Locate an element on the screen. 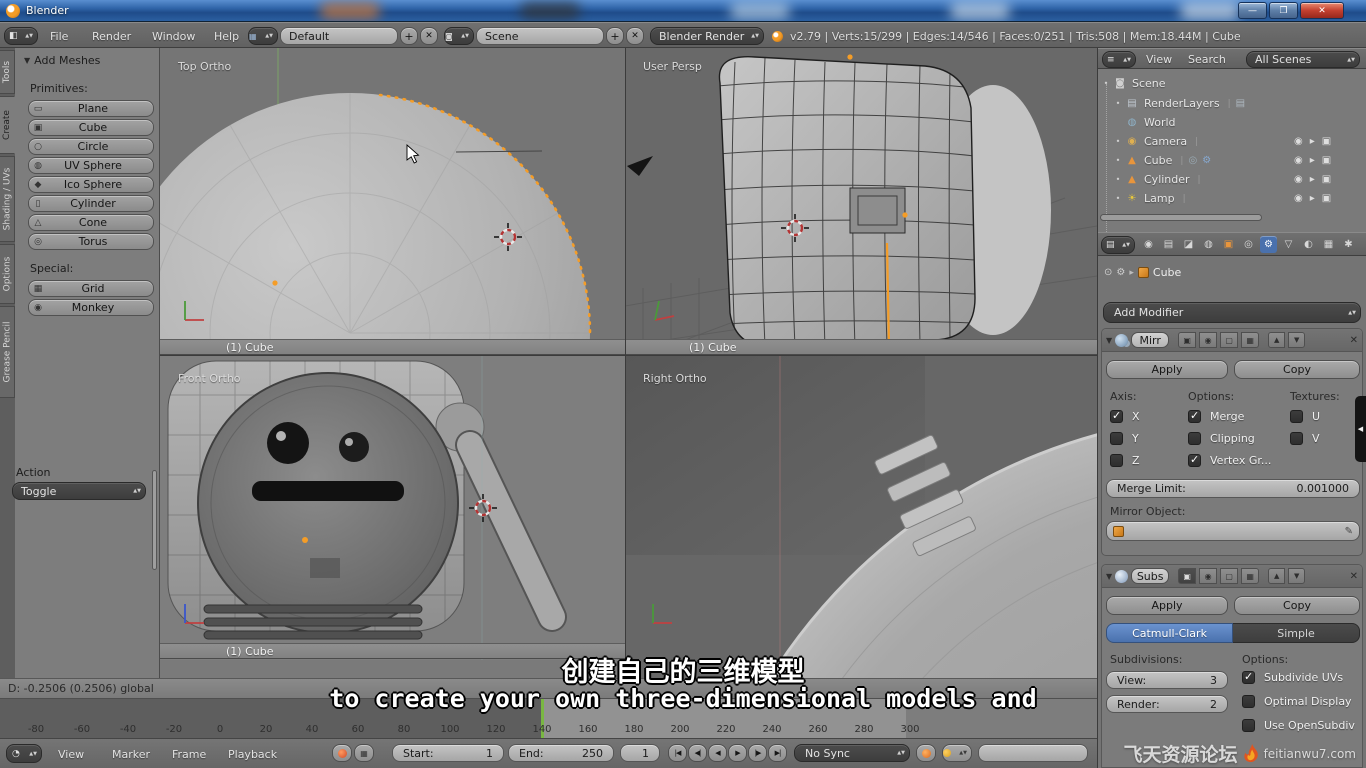 This screenshot has height=768, width=1366. timeline-menu-marker: Marker is located at coordinates (131, 754).